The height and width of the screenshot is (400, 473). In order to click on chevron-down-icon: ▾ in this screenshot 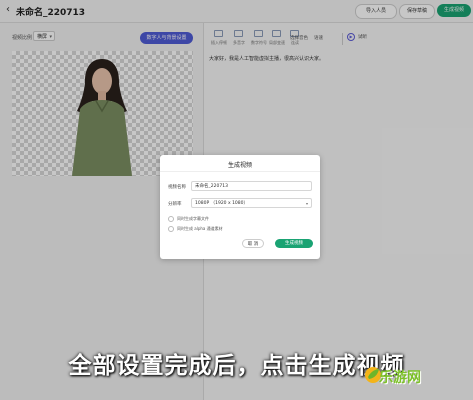, I will do `click(306, 203)`.